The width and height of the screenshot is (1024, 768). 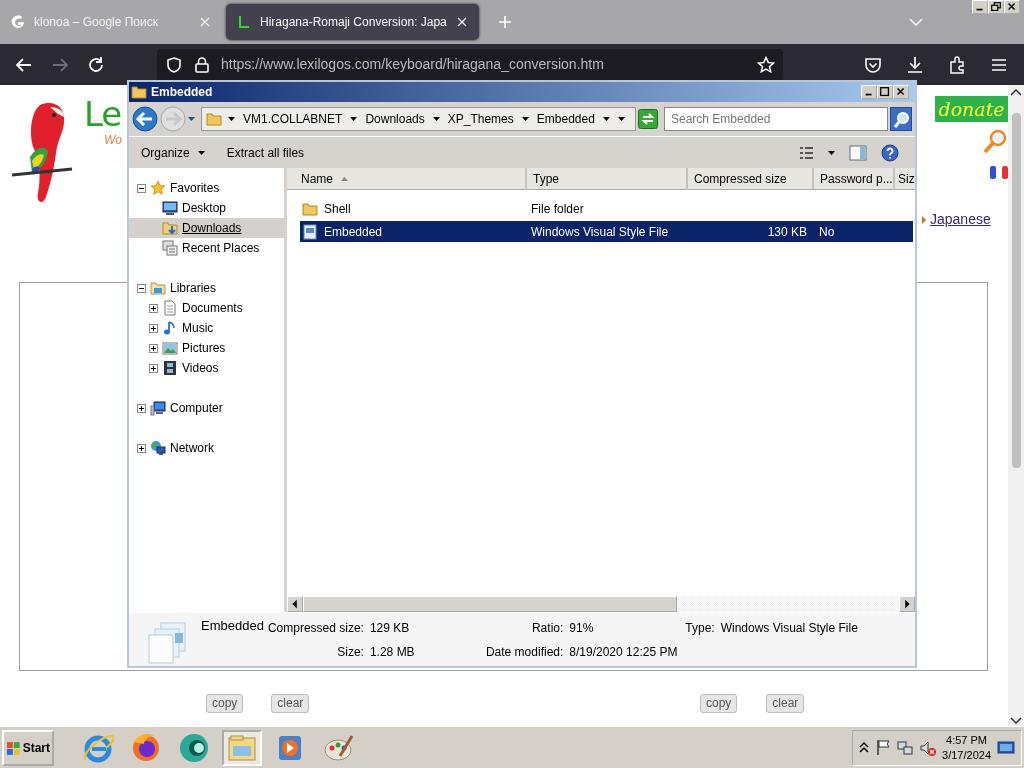 I want to click on show-desktop-icon, so click(x=1006, y=747).